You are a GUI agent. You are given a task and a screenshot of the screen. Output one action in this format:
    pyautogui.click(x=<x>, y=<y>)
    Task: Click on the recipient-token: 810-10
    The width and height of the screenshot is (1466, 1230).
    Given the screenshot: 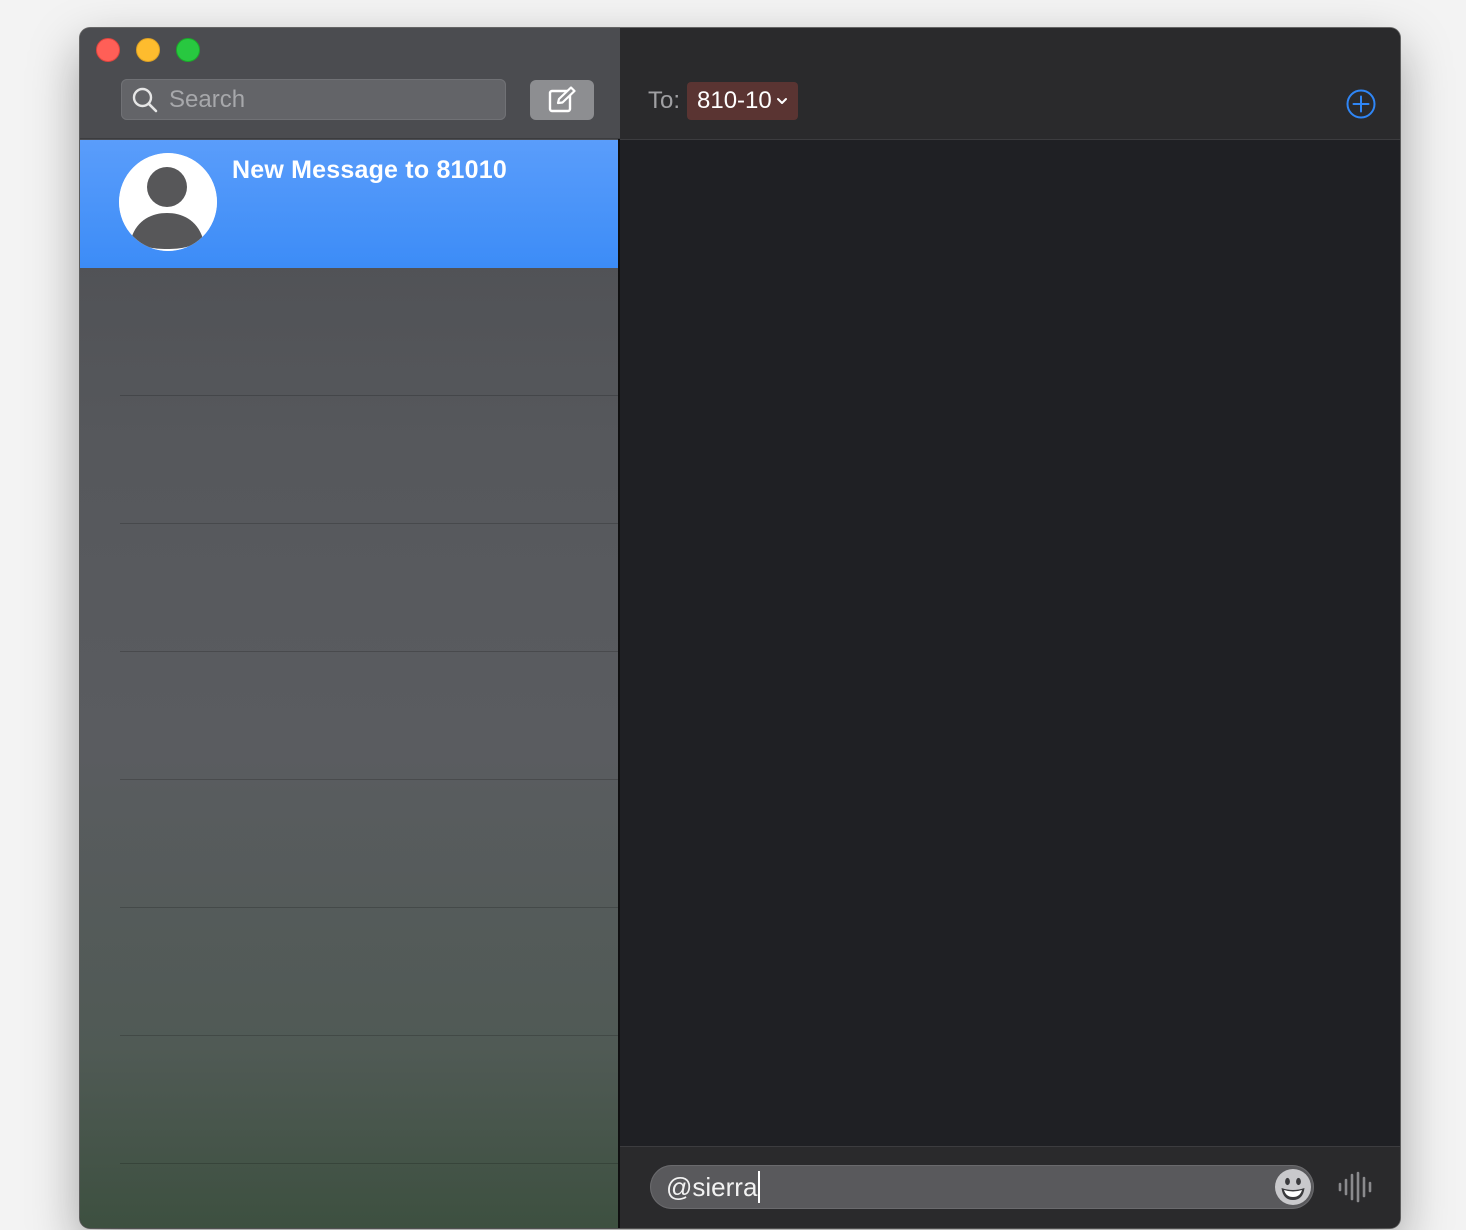 What is the action you would take?
    pyautogui.click(x=742, y=101)
    